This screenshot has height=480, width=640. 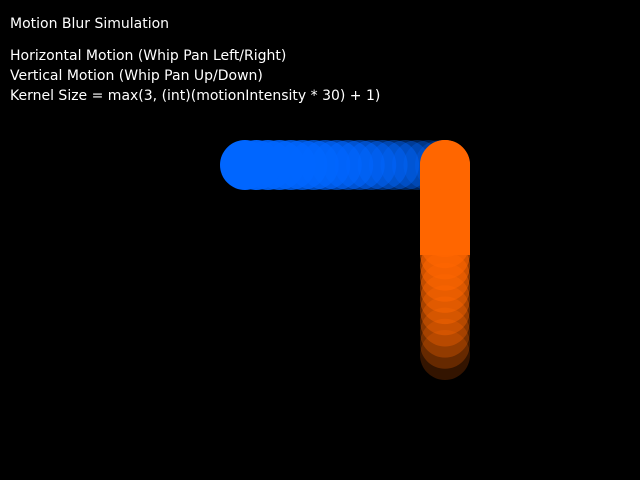 What do you see at coordinates (445, 260) in the screenshot?
I see `vertical-blur-shape` at bounding box center [445, 260].